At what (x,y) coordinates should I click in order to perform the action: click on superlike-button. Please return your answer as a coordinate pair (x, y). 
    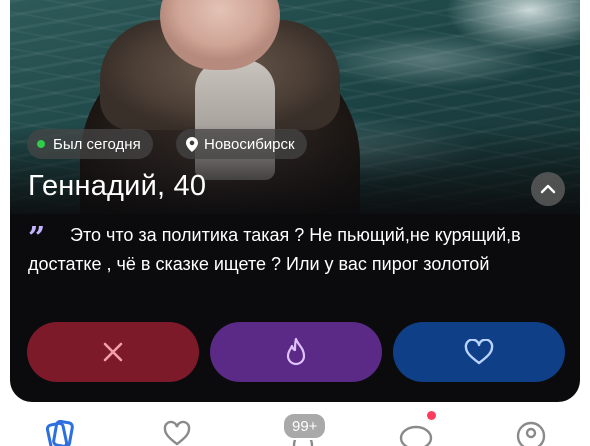
    Looking at the image, I should click on (296, 352).